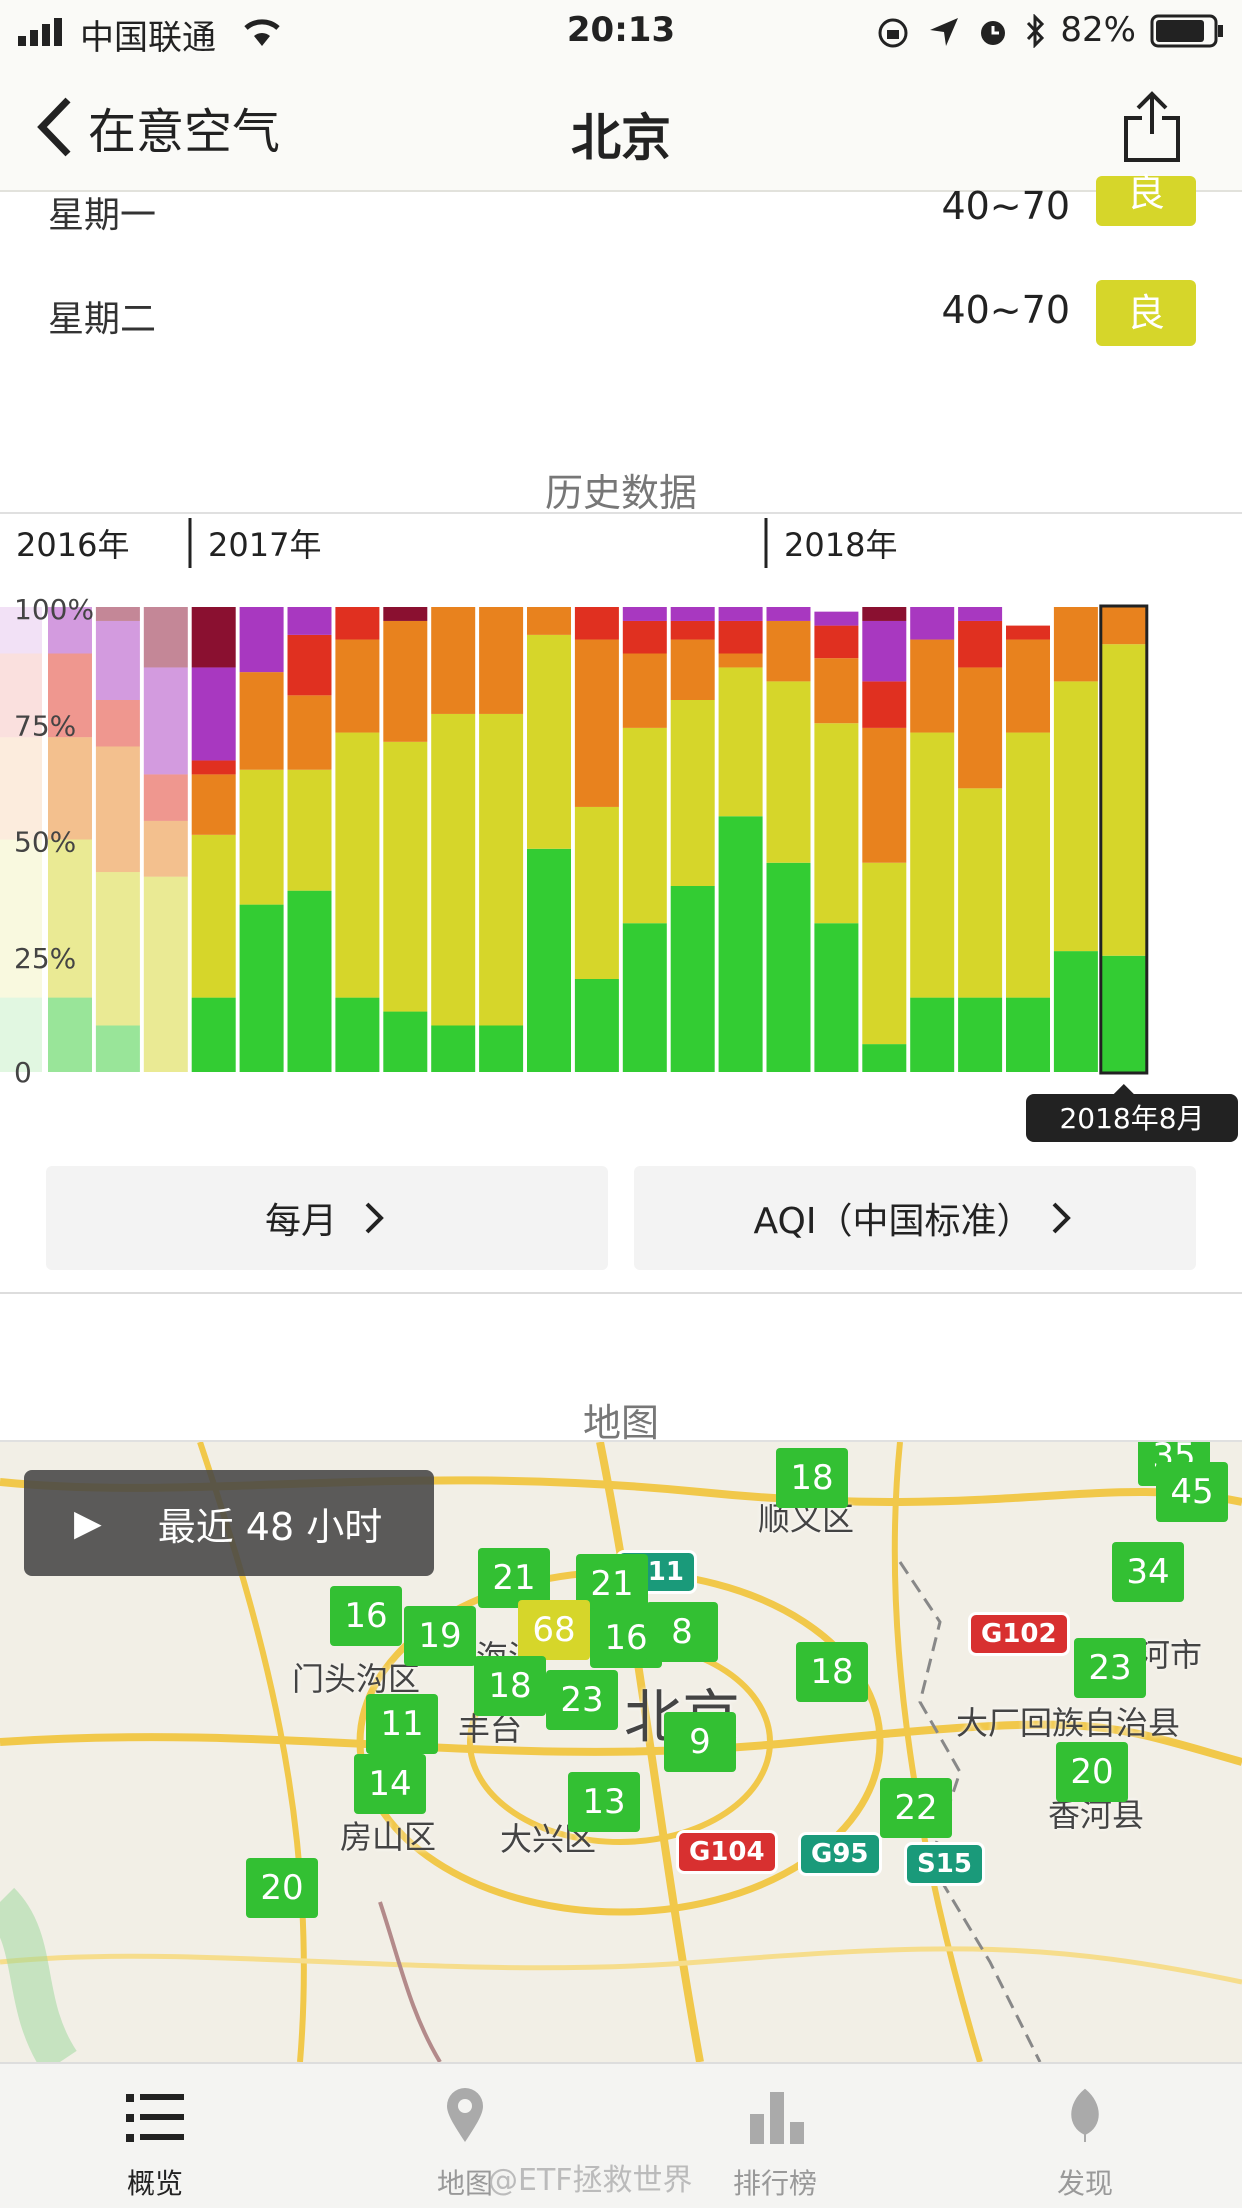  What do you see at coordinates (390, 1784) in the screenshot?
I see `station-aqi-marker: 14` at bounding box center [390, 1784].